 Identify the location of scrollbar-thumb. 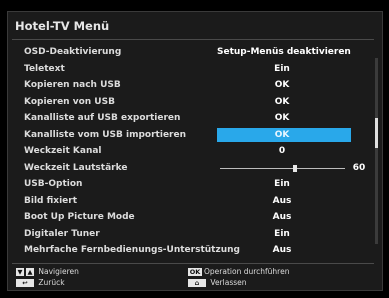
(376, 133).